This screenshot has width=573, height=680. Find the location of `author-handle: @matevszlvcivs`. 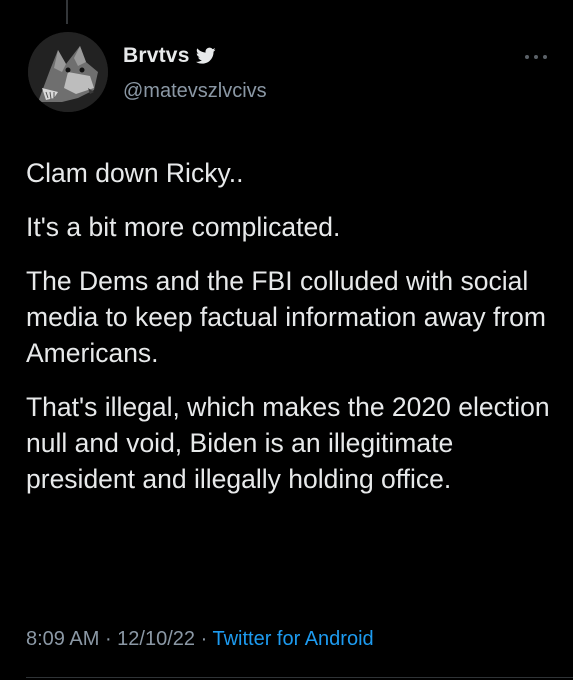

author-handle: @matevszlvcivs is located at coordinates (195, 91).